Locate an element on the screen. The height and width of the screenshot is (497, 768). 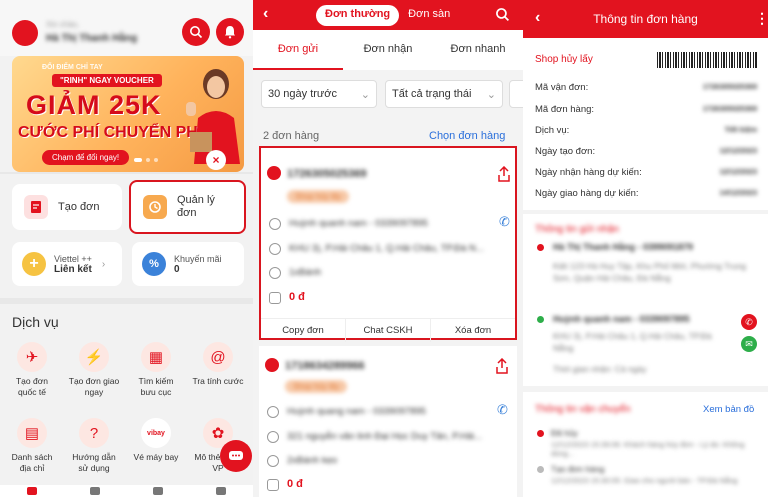
service-item: ✈ Tạo đơn quốc tế is located at coordinates (32, 370).